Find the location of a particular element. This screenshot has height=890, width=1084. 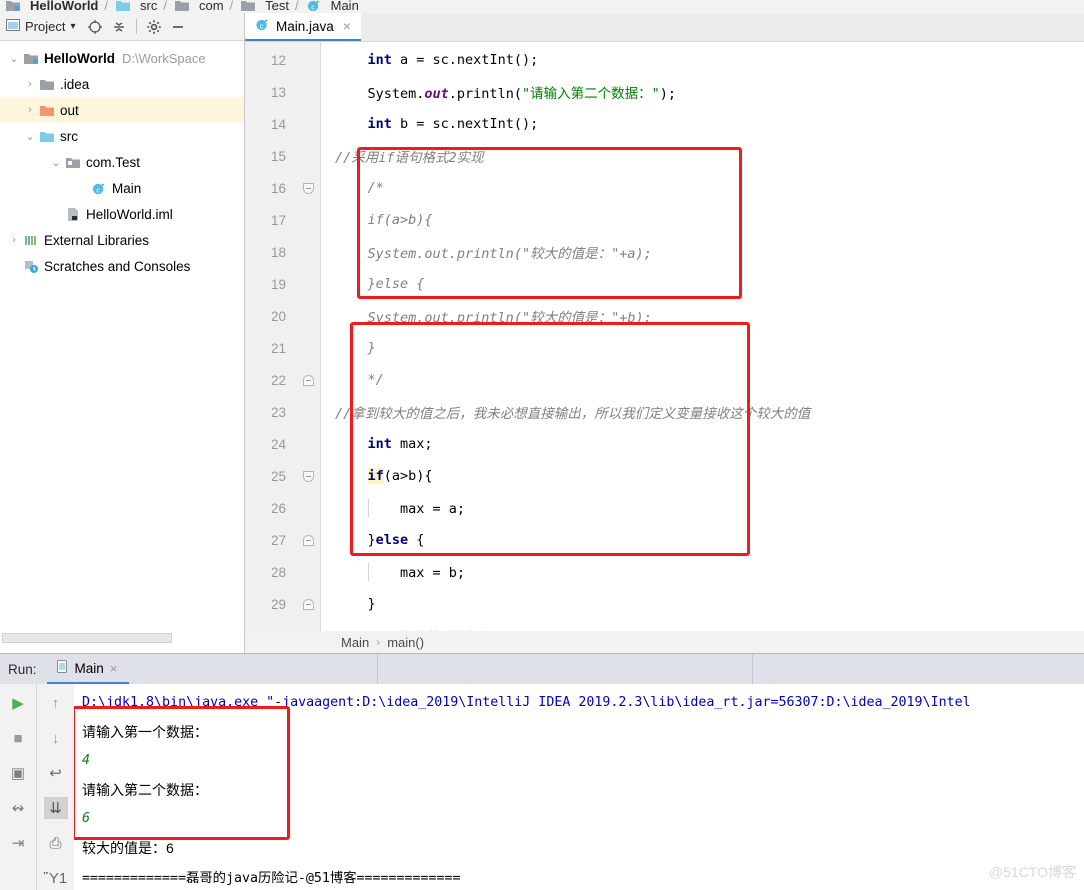

tree-item-scratches-and-consoles: Scratches and Consoles is located at coordinates (122, 266).